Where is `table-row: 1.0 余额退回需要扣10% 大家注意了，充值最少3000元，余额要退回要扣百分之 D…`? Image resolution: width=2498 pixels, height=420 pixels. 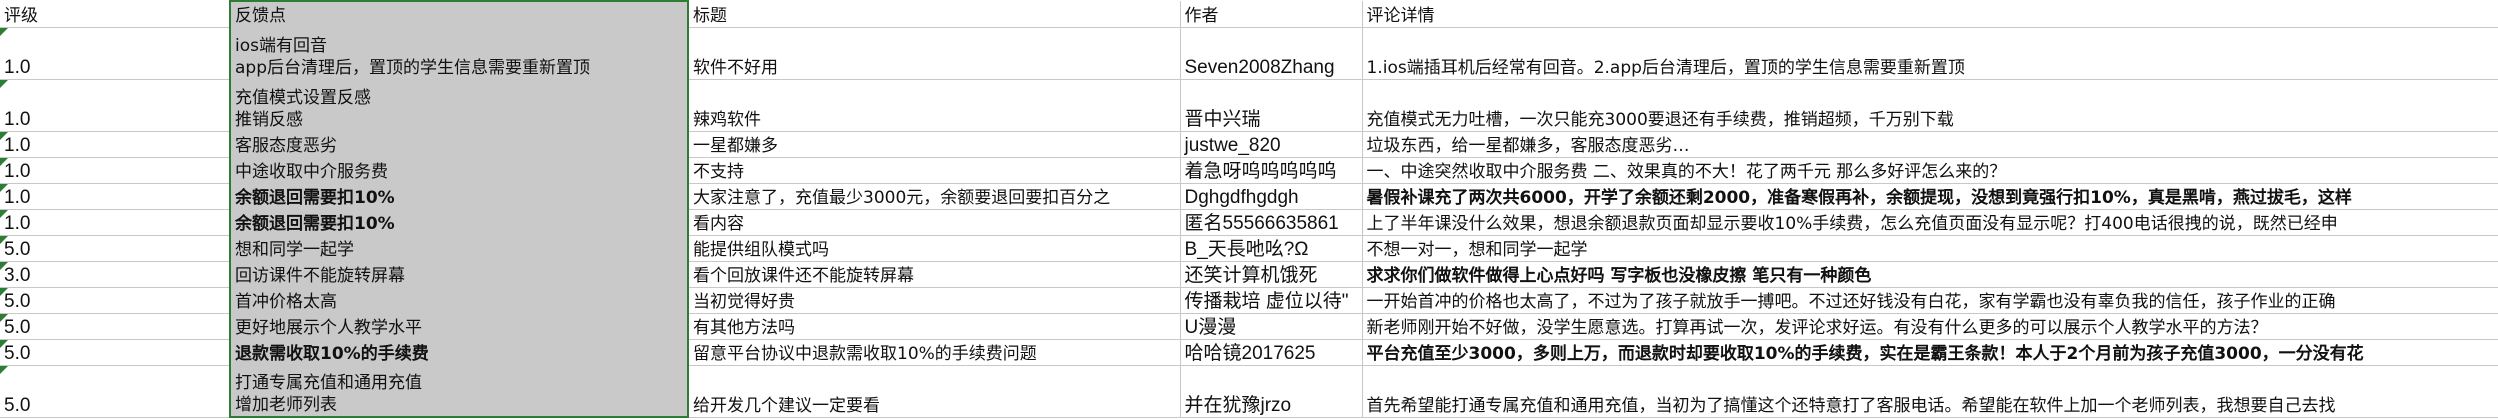 table-row: 1.0 余额退回需要扣10% 大家注意了，充值最少3000元，余额要退回要扣百分之 D… is located at coordinates (1249, 196).